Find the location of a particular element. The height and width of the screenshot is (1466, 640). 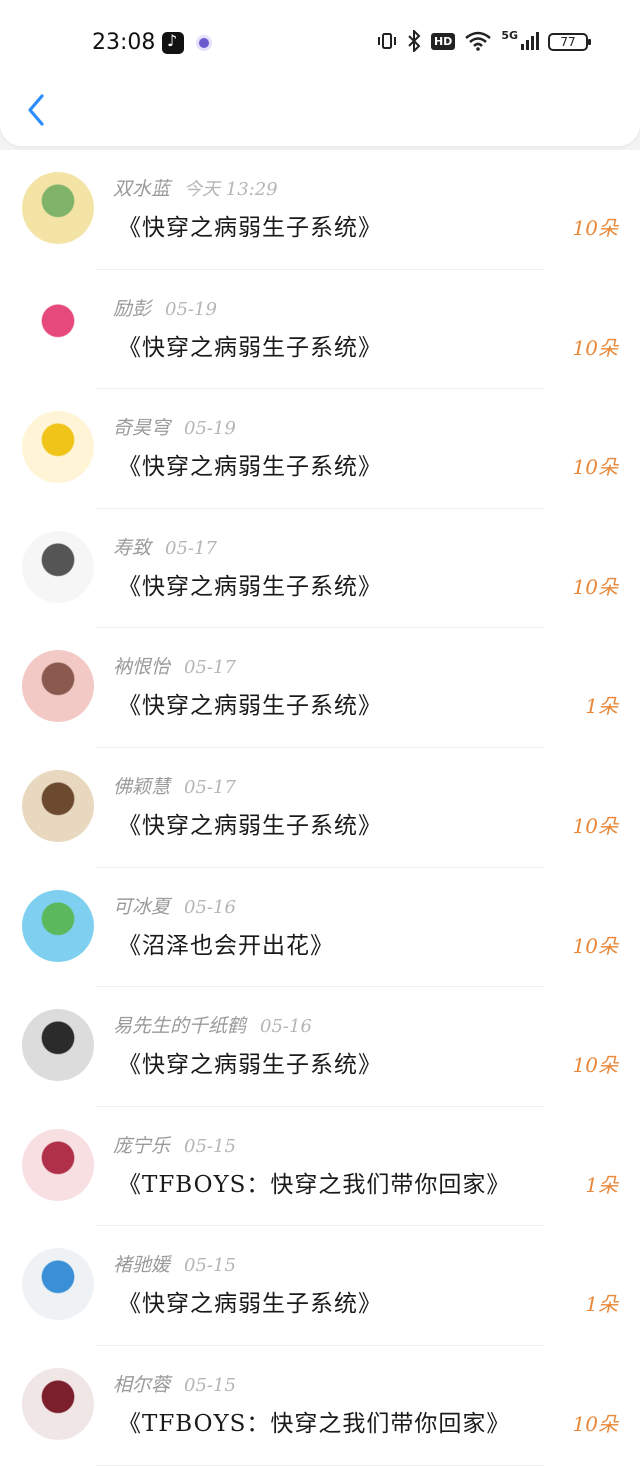

sender-line: 衲恨怡 05-17 is located at coordinates (174, 665).